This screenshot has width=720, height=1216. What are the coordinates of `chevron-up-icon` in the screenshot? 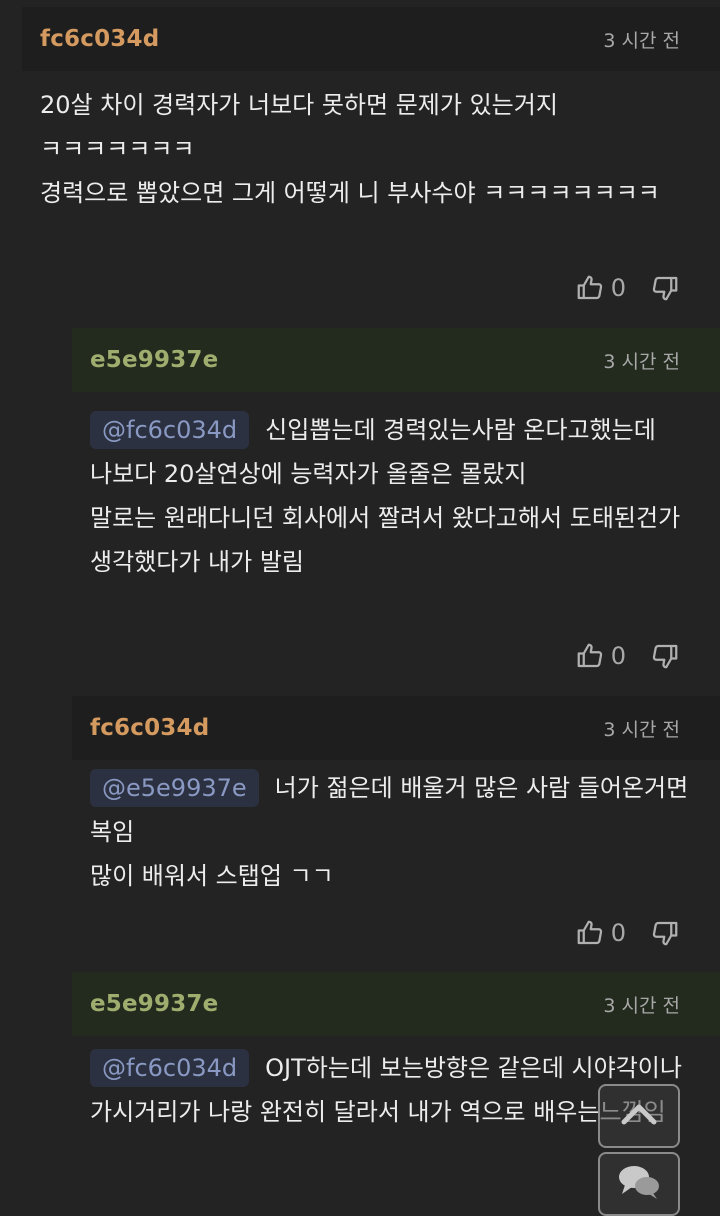 It's located at (639, 1116).